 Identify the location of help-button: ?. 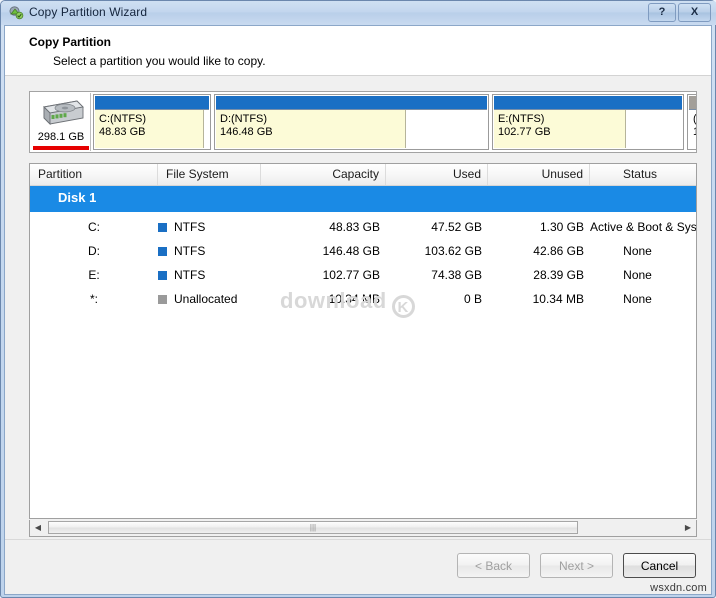
(662, 12).